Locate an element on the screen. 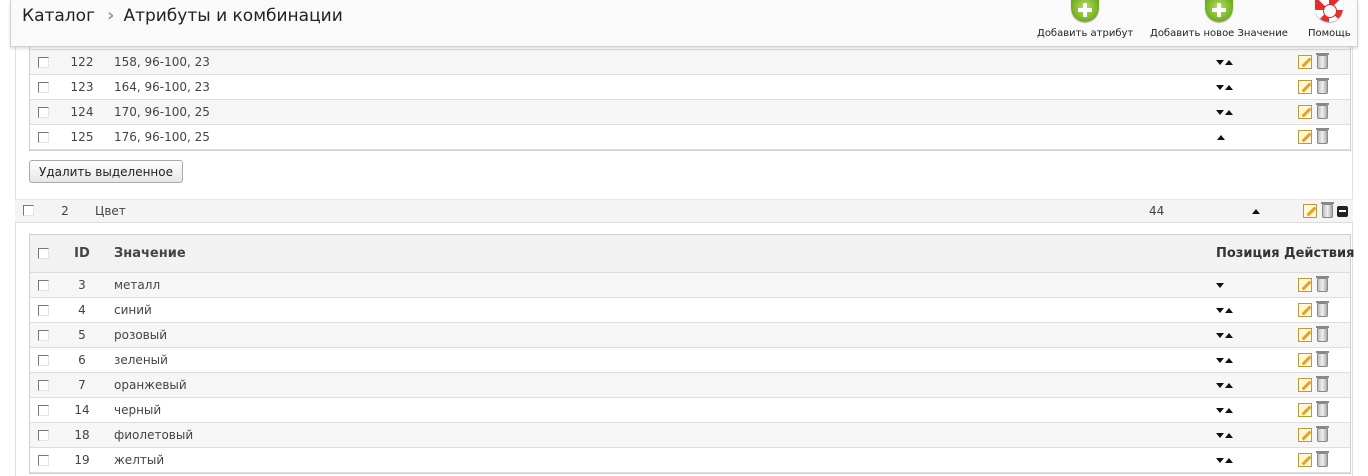 This screenshot has height=476, width=1368. add-attribute-button: Добавить атрибут is located at coordinates (1085, 19).